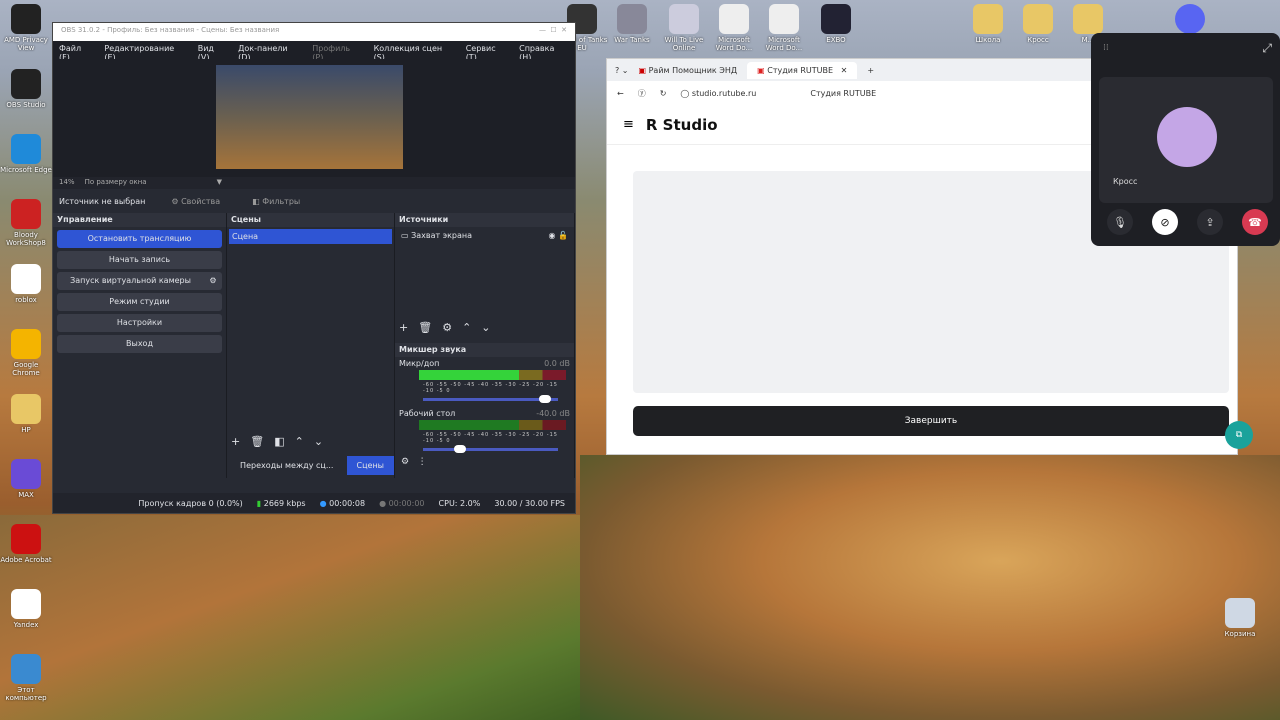 The width and height of the screenshot is (1280, 720). I want to click on source-toolbar: + 🗑 ⚙ ⌃ ⌄, so click(445, 327).